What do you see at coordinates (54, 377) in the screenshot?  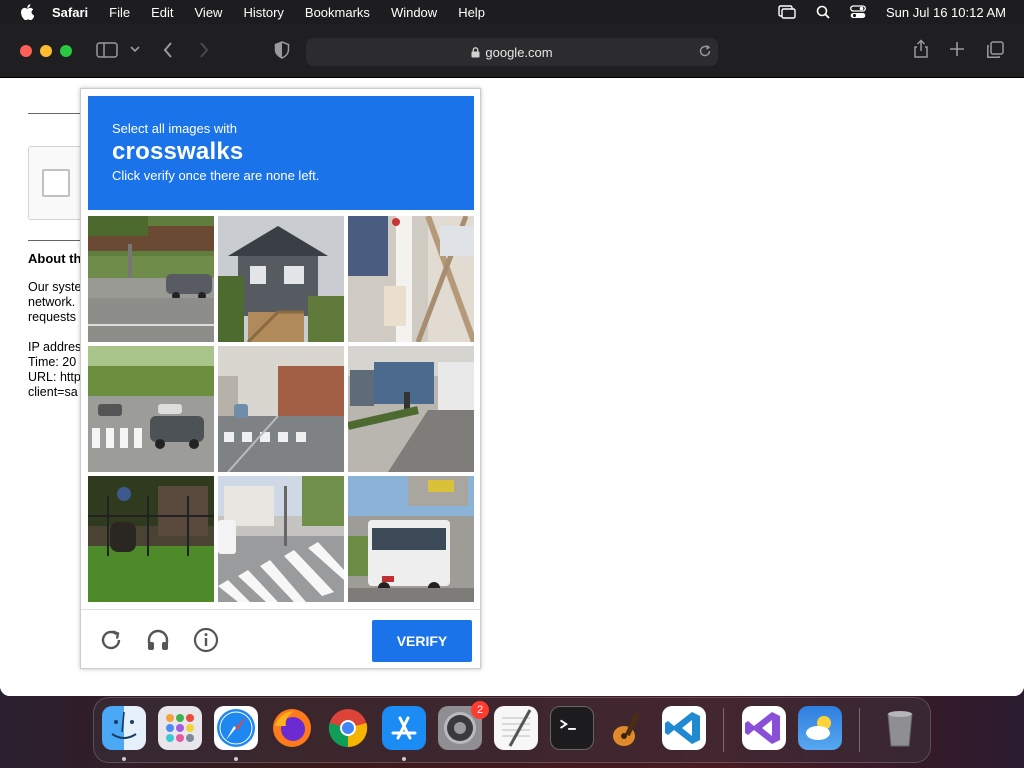 I see `info-line: URL: http` at bounding box center [54, 377].